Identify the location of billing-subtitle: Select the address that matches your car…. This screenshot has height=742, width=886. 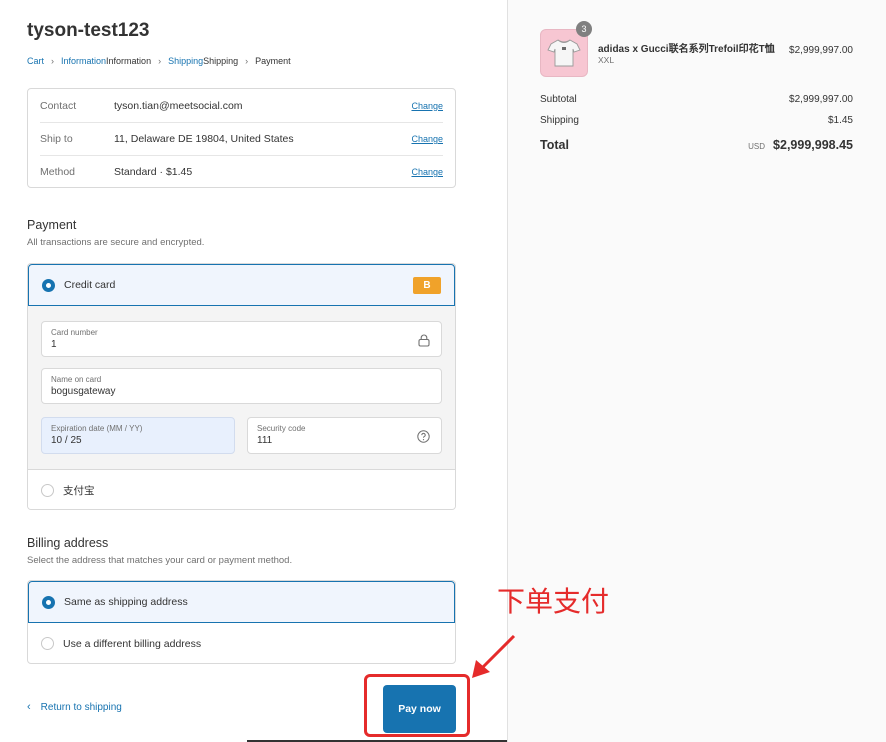
(160, 560).